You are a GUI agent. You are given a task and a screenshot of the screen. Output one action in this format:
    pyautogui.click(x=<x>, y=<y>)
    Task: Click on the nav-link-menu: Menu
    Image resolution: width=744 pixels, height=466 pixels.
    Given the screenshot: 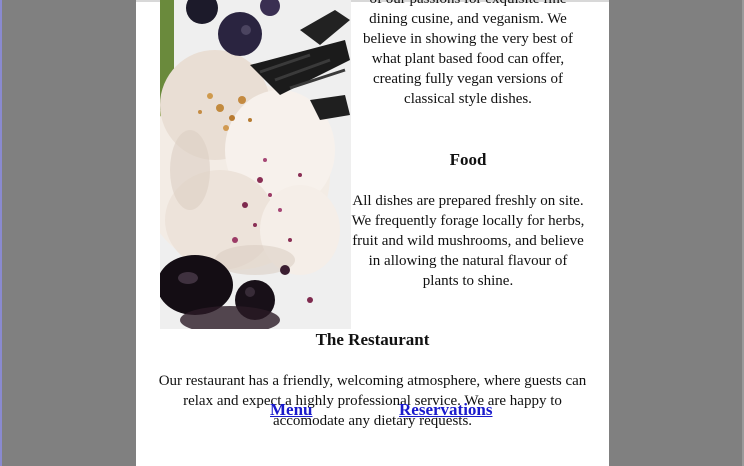 What is the action you would take?
    pyautogui.click(x=291, y=410)
    